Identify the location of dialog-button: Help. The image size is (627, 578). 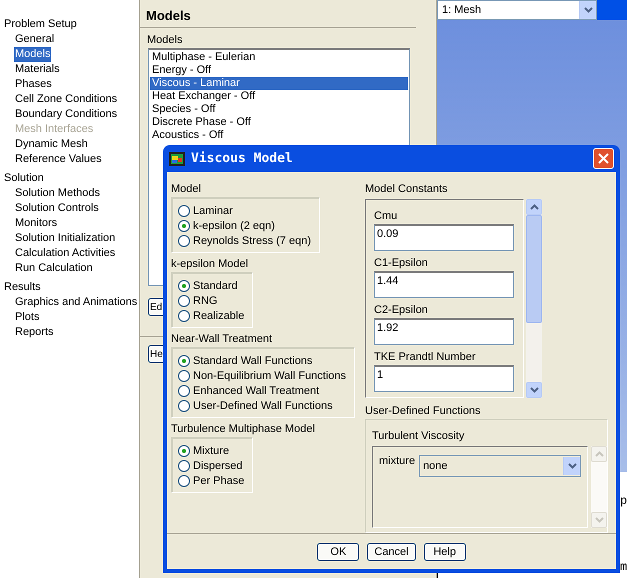
(445, 551).